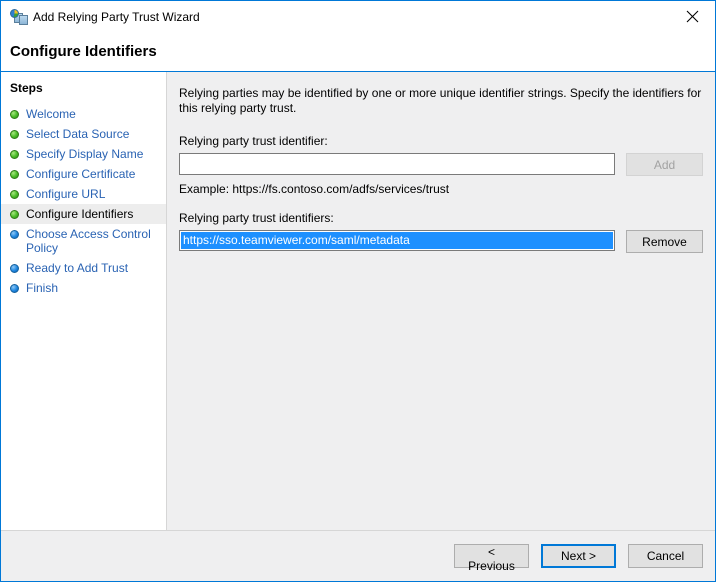 The image size is (716, 582). I want to click on steps-heading: Steps, so click(26, 88).